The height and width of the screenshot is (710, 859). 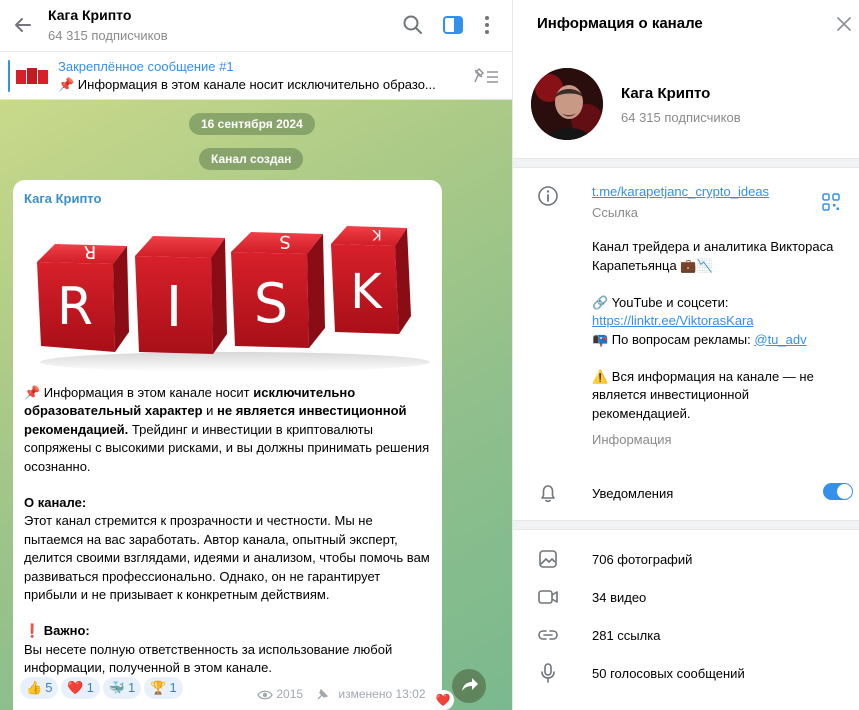 I want to click on notifications-label: Уведомления, so click(x=633, y=493).